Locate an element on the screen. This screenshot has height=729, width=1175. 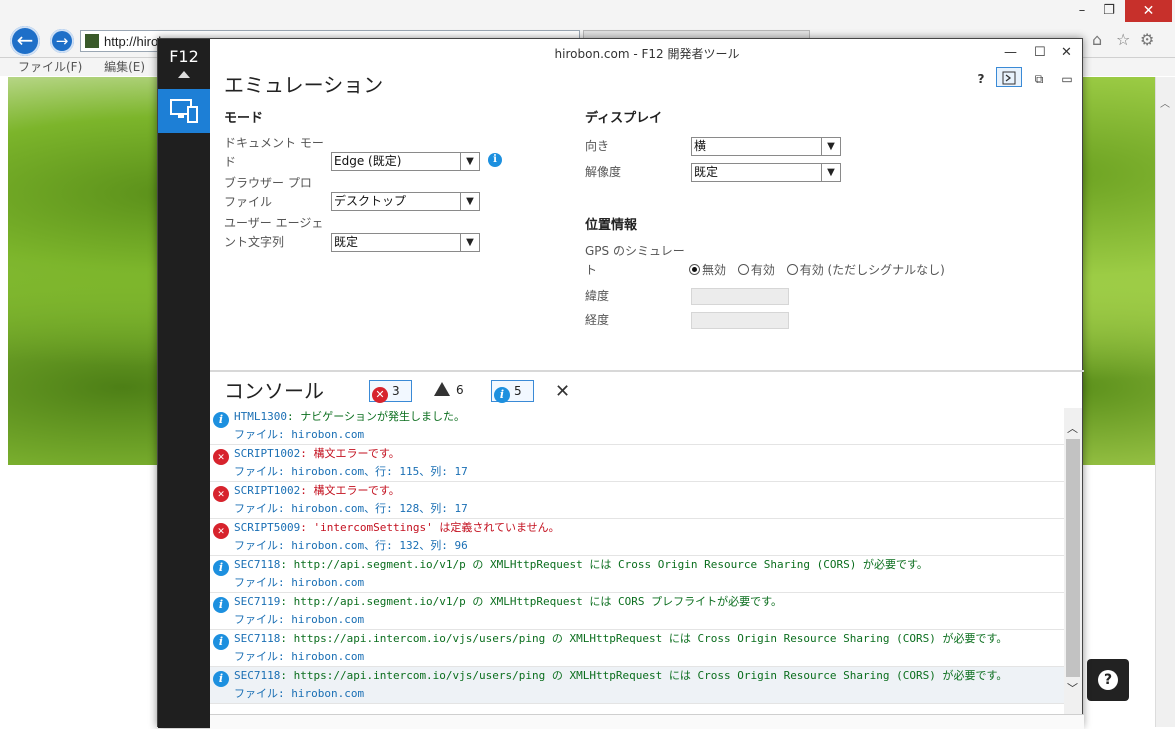
user-agent-label-2: ント文字列 is located at coordinates (254, 242).